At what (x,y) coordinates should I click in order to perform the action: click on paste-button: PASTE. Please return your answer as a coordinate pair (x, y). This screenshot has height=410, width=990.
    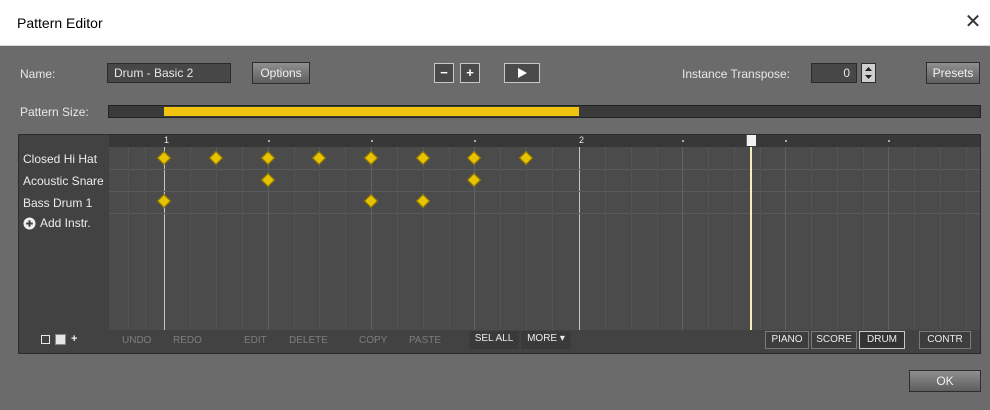
    Looking at the image, I should click on (425, 340).